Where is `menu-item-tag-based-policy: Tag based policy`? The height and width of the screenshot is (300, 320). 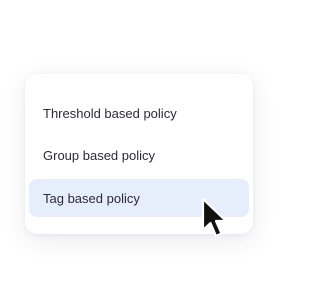 menu-item-tag-based-policy: Tag based policy is located at coordinates (139, 198).